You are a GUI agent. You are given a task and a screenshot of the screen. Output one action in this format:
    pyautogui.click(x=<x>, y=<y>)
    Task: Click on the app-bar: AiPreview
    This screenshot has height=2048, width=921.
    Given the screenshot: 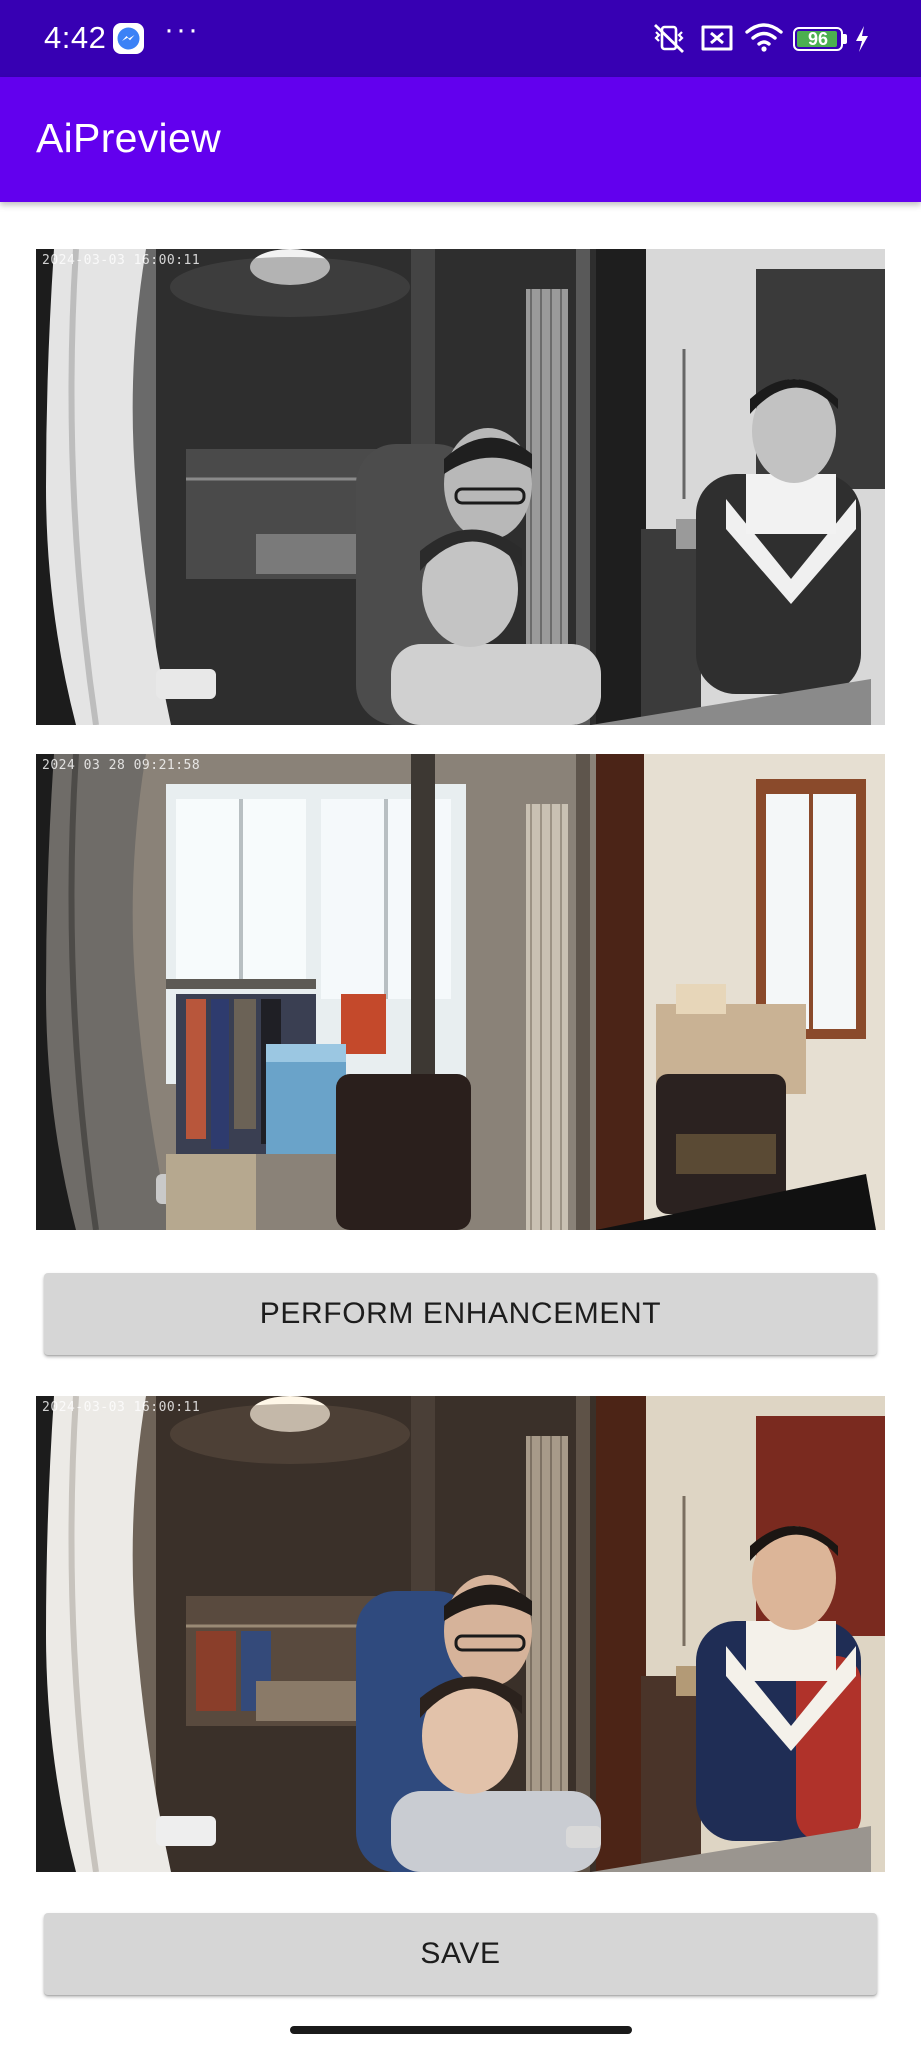 What is the action you would take?
    pyautogui.click(x=460, y=139)
    